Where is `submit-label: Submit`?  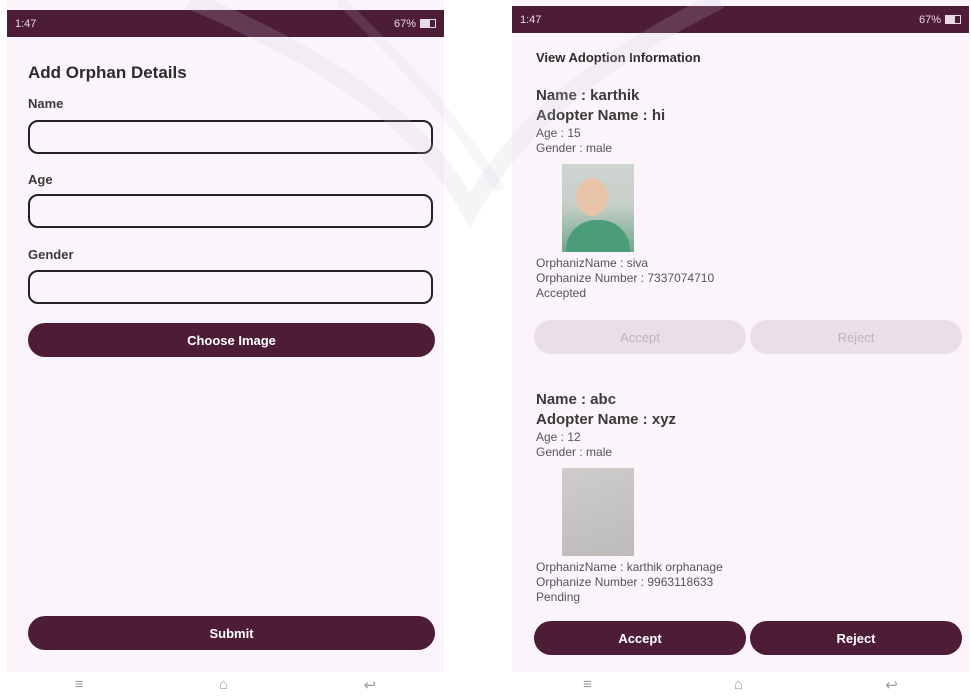 submit-label: Submit is located at coordinates (231, 633).